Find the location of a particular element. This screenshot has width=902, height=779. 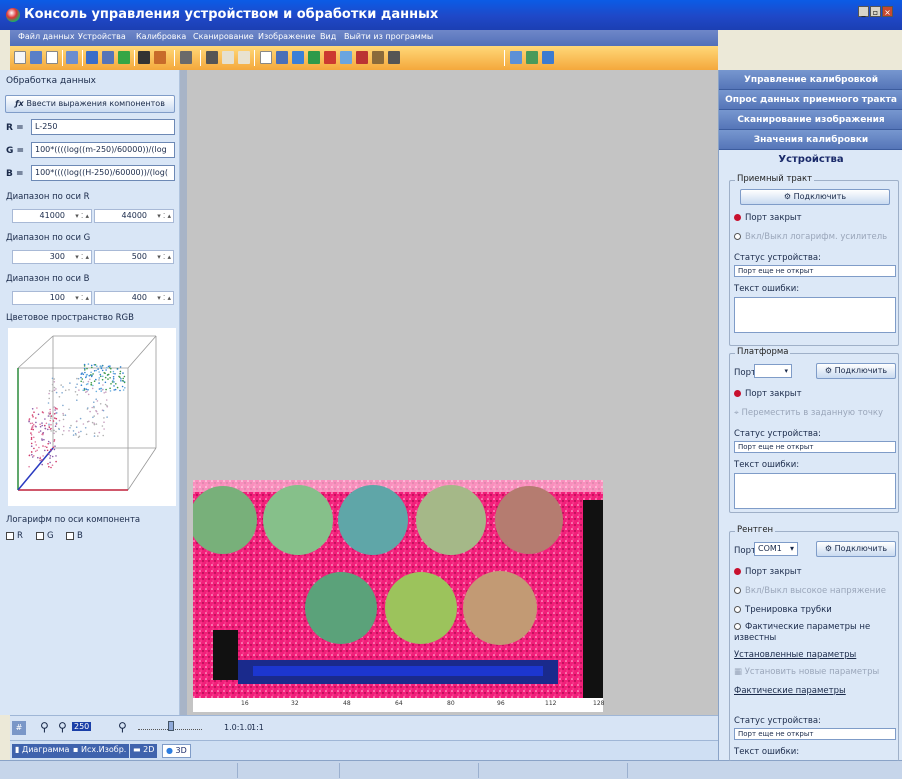

start-icon is located at coordinates (124, 57).